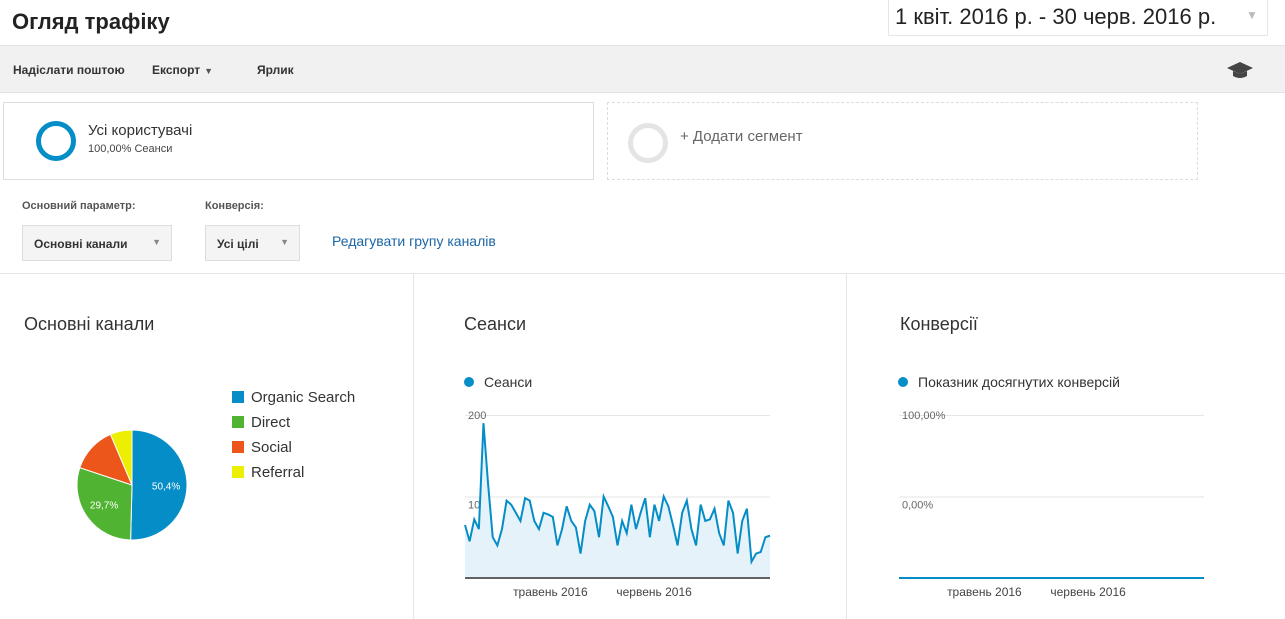  Describe the element at coordinates (741, 136) in the screenshot. I see `add-segment-label: + Додати сегмент` at that location.